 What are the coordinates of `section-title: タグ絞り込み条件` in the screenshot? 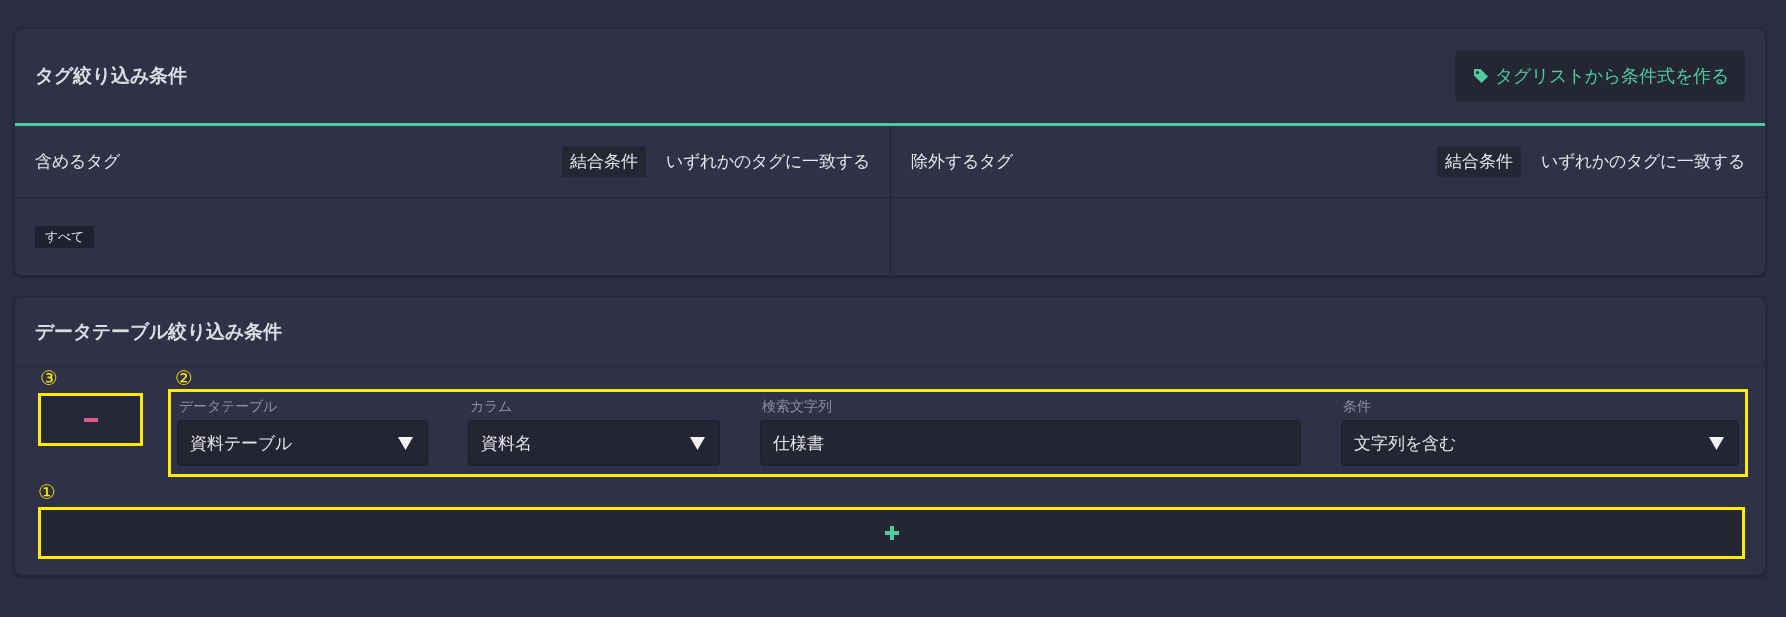 It's located at (111, 75).